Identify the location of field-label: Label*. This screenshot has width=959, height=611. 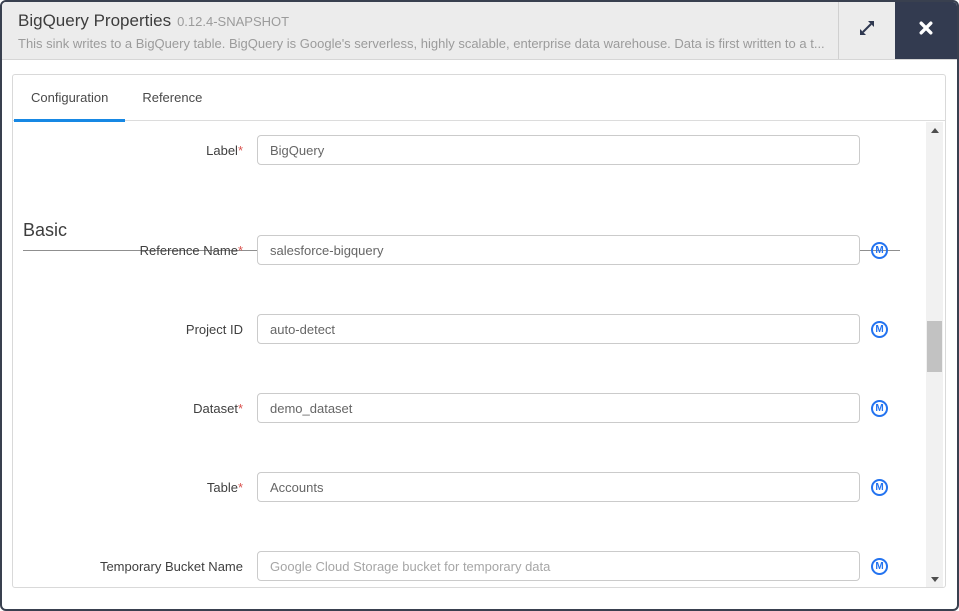
(128, 150).